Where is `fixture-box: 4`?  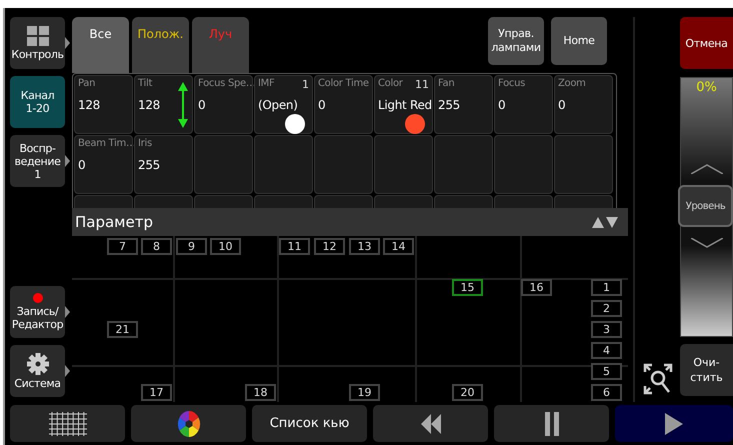 fixture-box: 4 is located at coordinates (606, 350).